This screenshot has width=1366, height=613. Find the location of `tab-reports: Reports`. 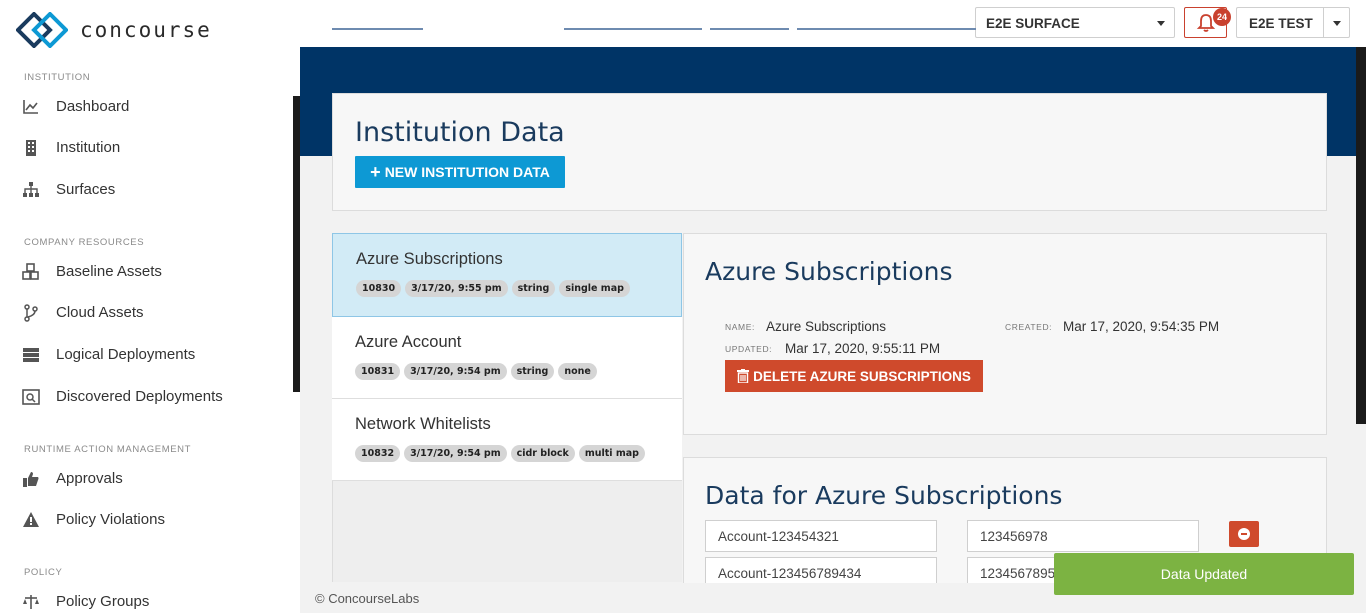

tab-reports: Reports is located at coordinates (749, 15).